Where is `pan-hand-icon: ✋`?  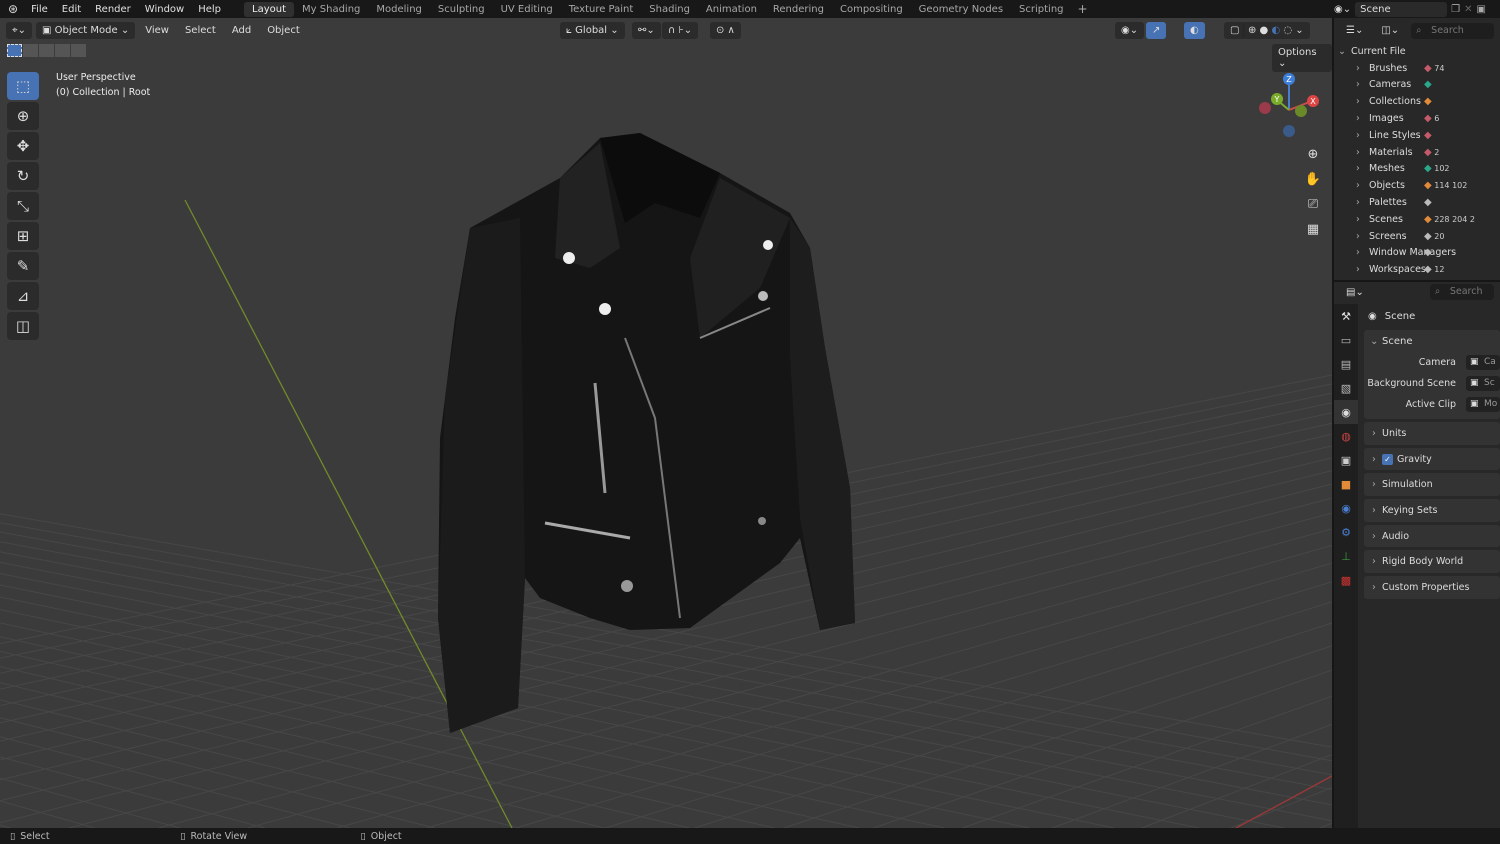 pan-hand-icon: ✋ is located at coordinates (1313, 179).